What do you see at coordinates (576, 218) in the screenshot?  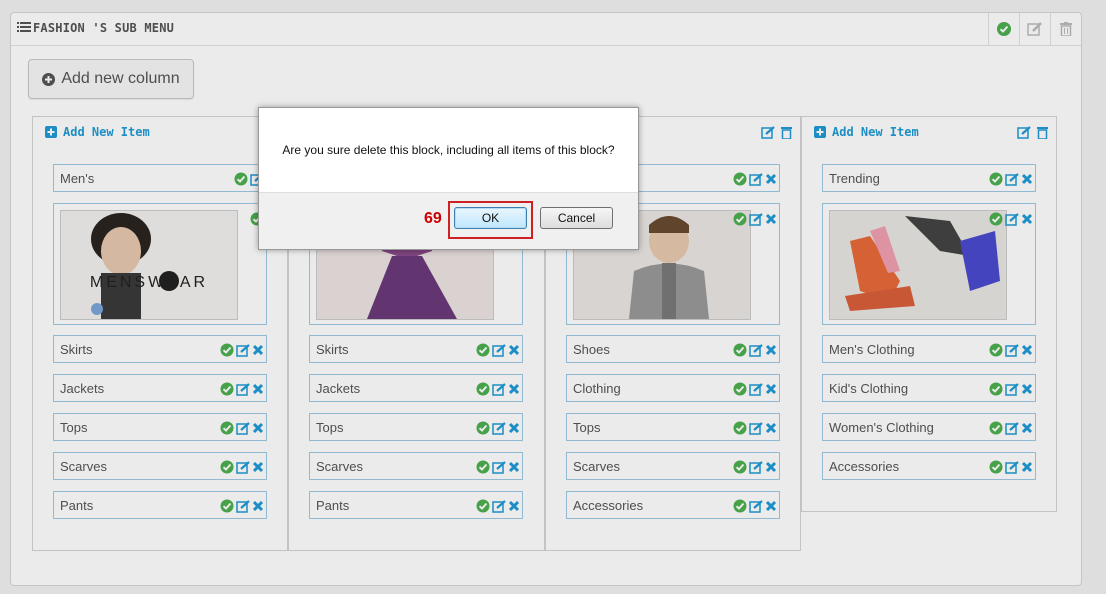 I see `cancel-button: Cancel` at bounding box center [576, 218].